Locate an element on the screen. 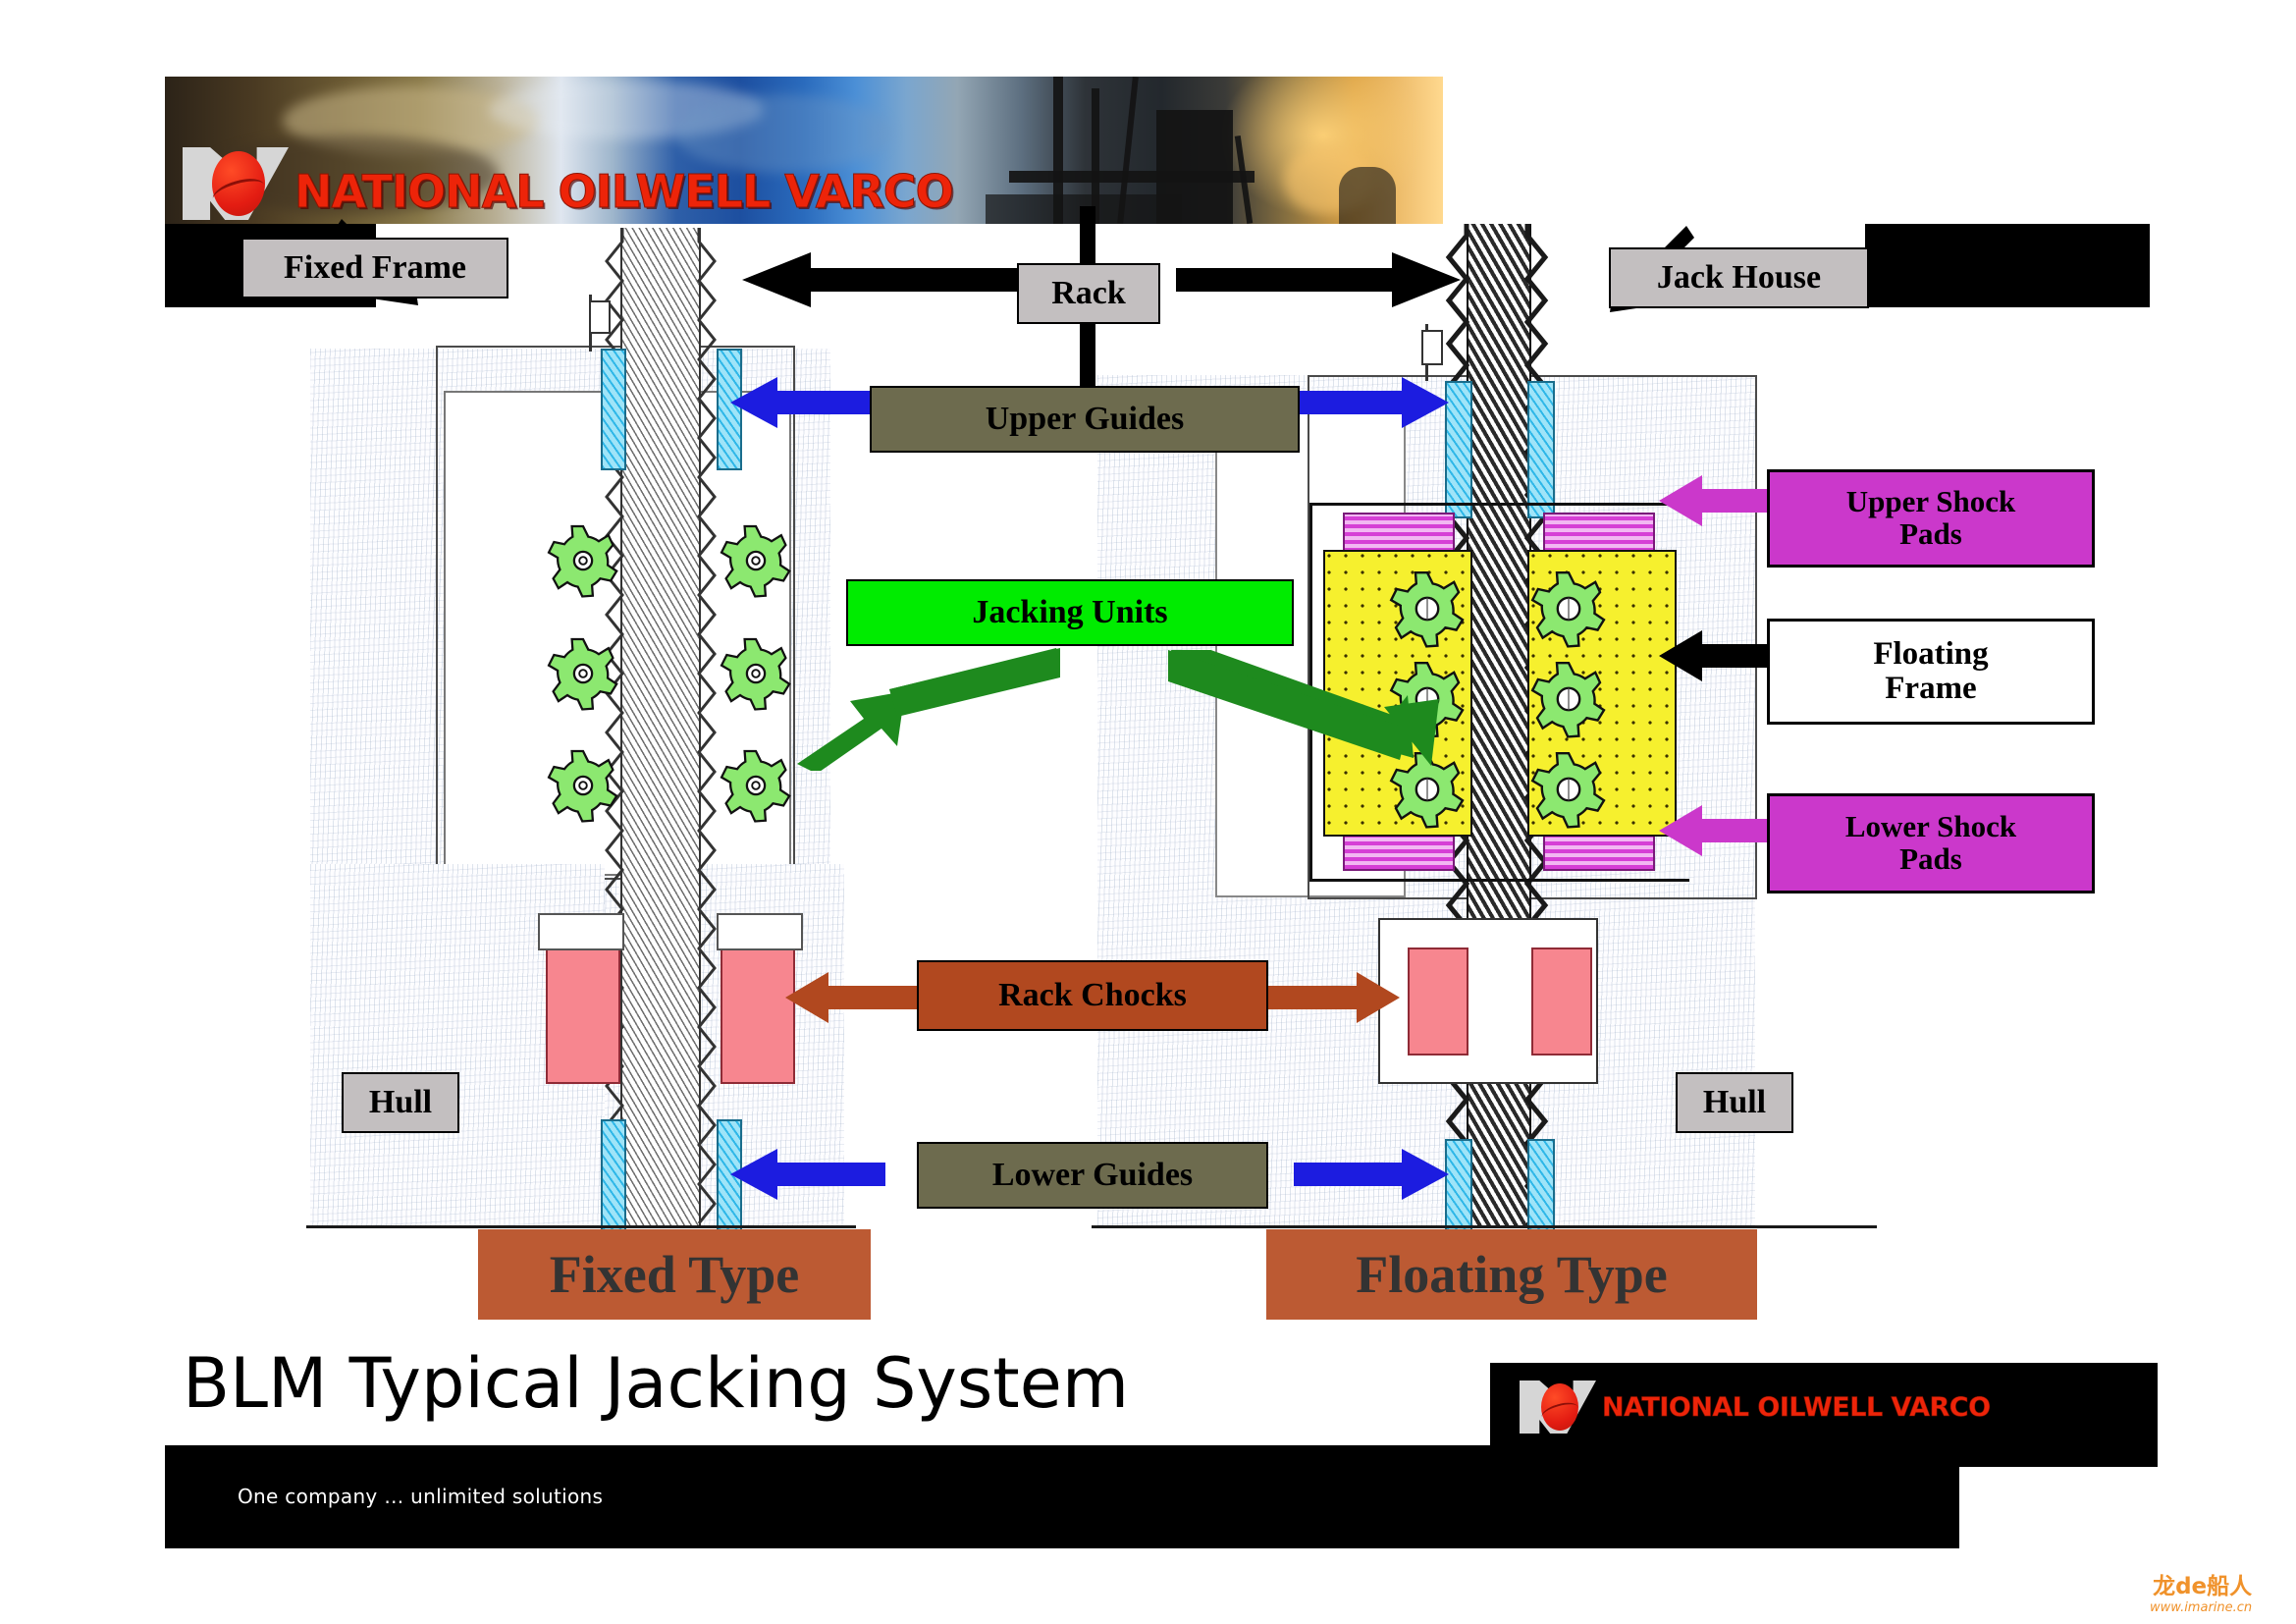 This screenshot has height=1624, width=2296. label-upper-shock-pads-line1: Upper Shock is located at coordinates (1930, 501).